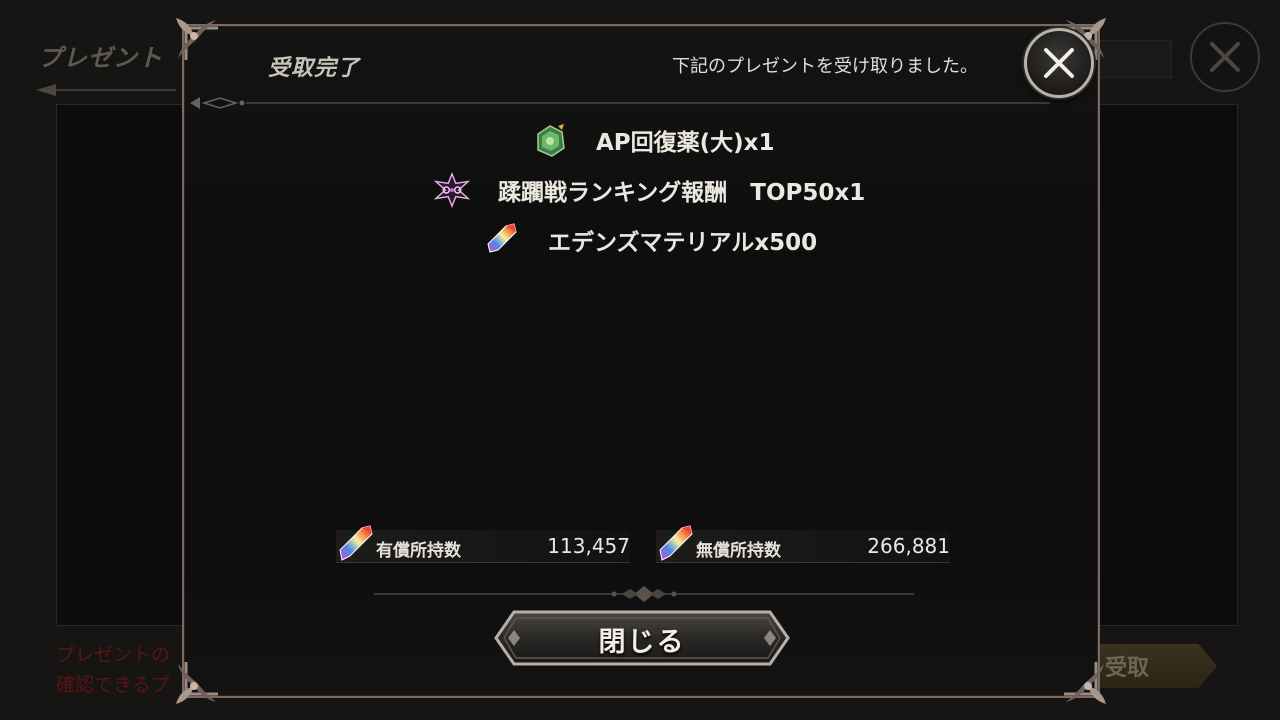 Image resolution: width=1280 pixels, height=720 pixels. I want to click on close-icon, so click(1059, 63).